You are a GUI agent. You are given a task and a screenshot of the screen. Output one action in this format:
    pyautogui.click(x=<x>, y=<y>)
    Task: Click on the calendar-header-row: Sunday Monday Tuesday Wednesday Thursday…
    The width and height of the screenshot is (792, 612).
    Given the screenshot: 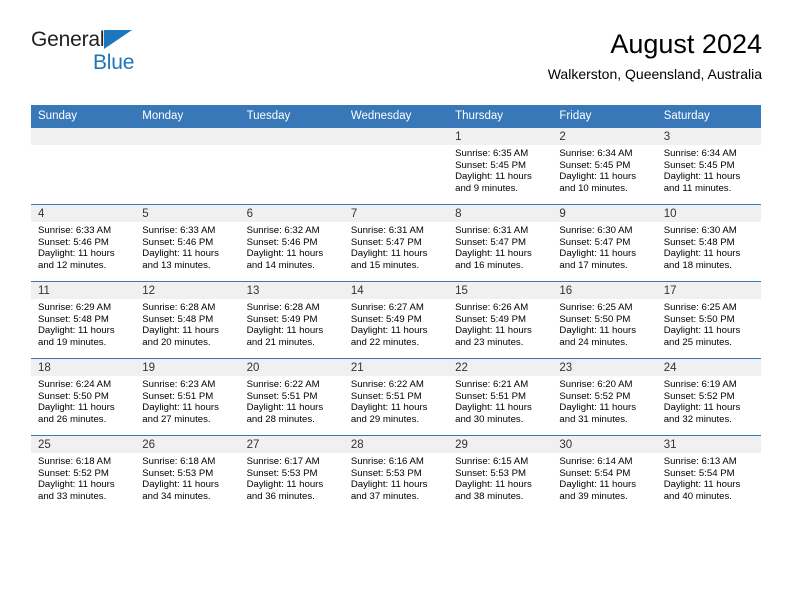 What is the action you would take?
    pyautogui.click(x=396, y=116)
    